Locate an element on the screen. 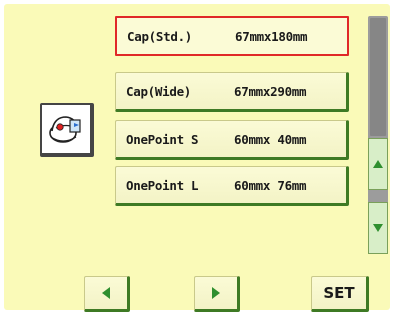 The height and width of the screenshot is (314, 393). prev-button is located at coordinates (107, 294).